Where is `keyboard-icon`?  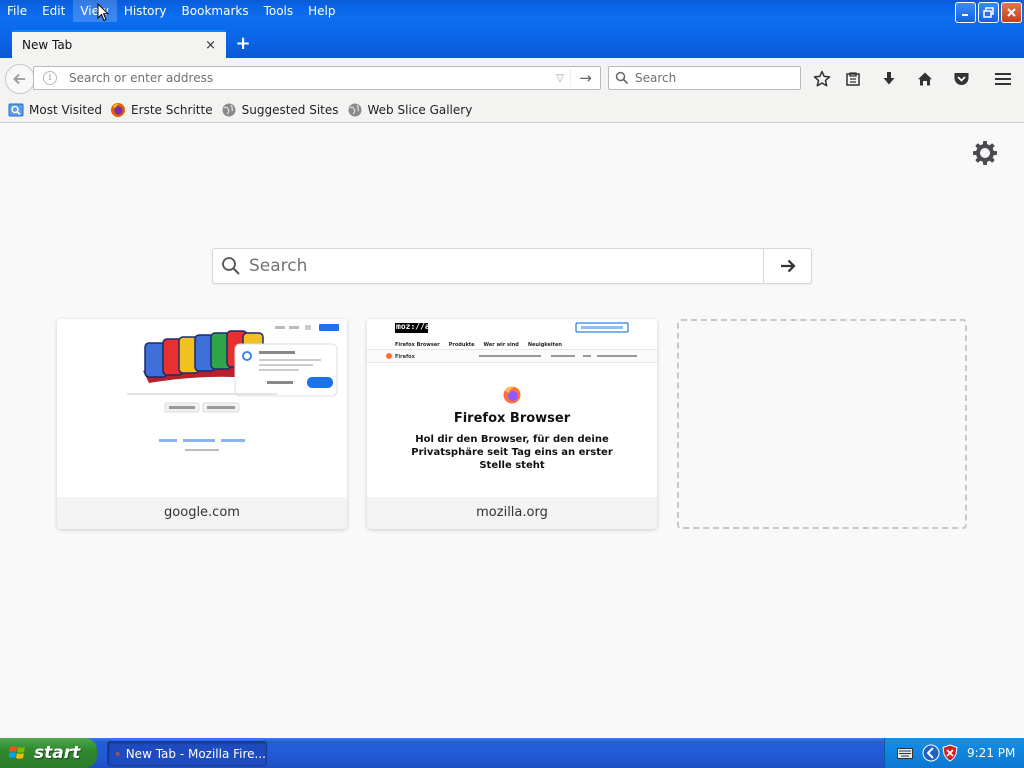 keyboard-icon is located at coordinates (905, 753).